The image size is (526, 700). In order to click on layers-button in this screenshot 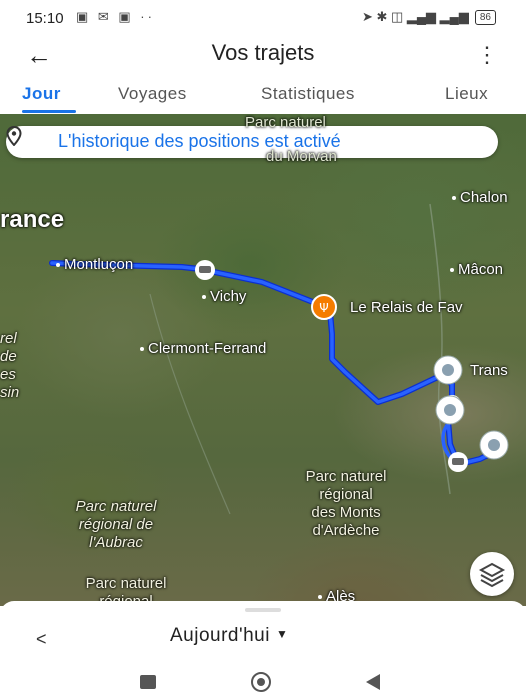, I will do `click(492, 574)`.